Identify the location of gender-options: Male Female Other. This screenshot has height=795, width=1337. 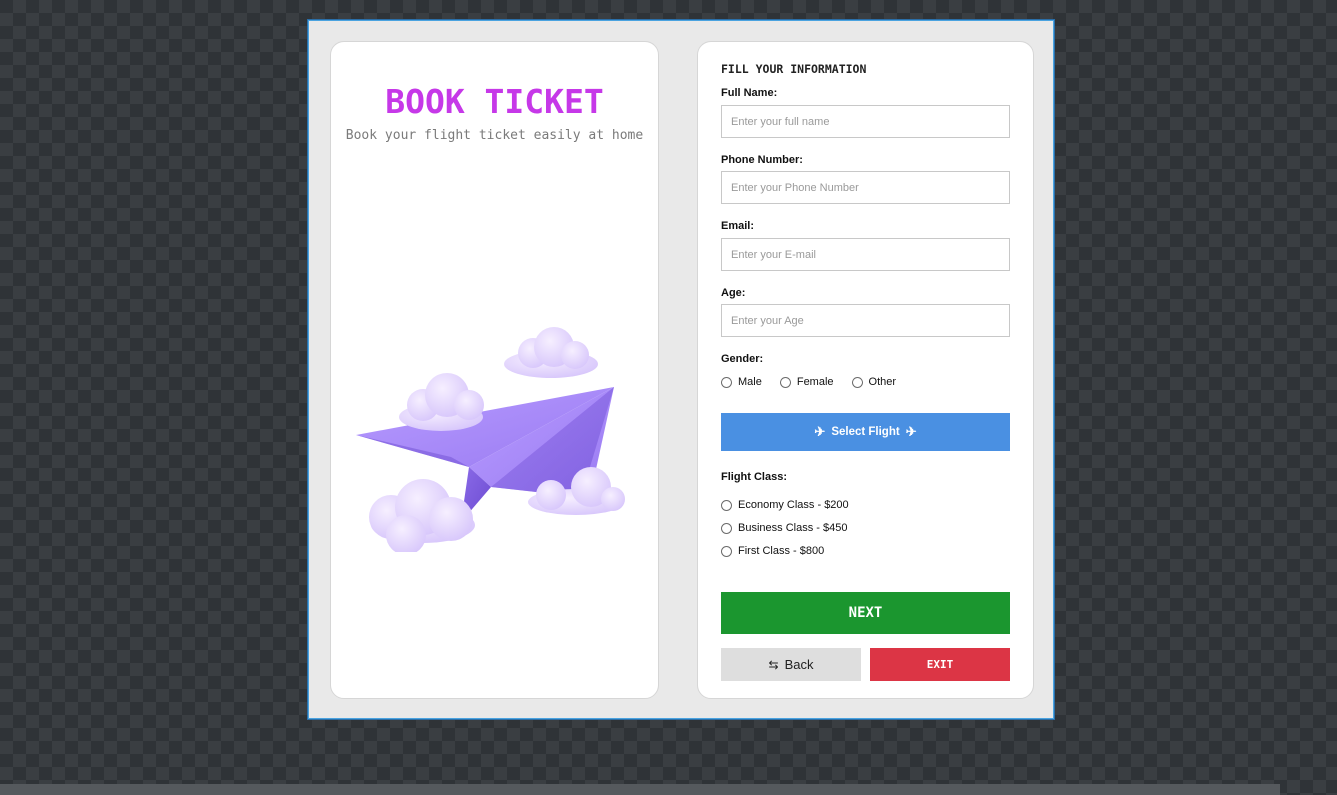
(815, 382).